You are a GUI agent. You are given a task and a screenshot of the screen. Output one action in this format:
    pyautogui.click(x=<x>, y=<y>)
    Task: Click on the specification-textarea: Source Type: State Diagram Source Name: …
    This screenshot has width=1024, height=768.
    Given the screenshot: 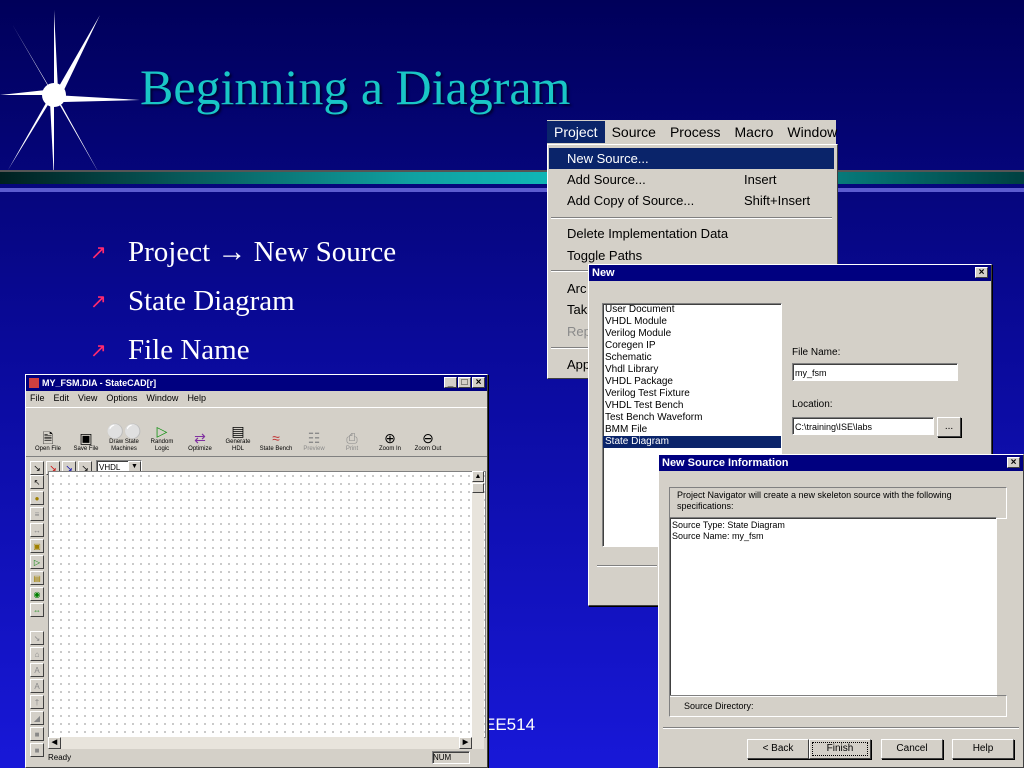 What is the action you would take?
    pyautogui.click(x=833, y=607)
    